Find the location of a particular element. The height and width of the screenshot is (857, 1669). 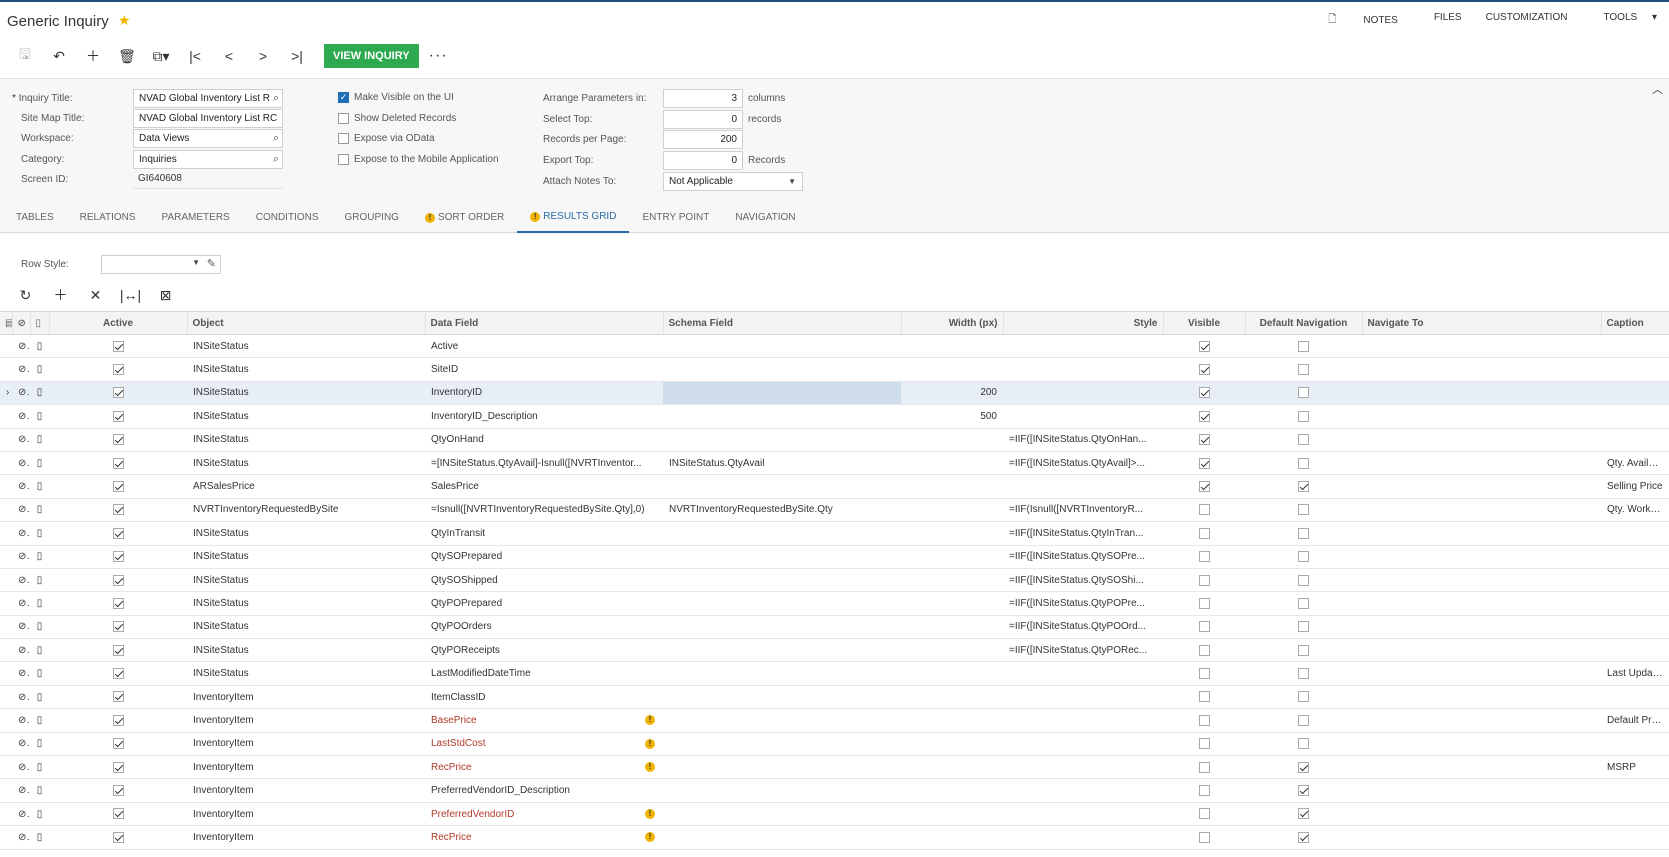

schema-field-cell: INSiteStatus.QtyAvail is located at coordinates (782, 463).